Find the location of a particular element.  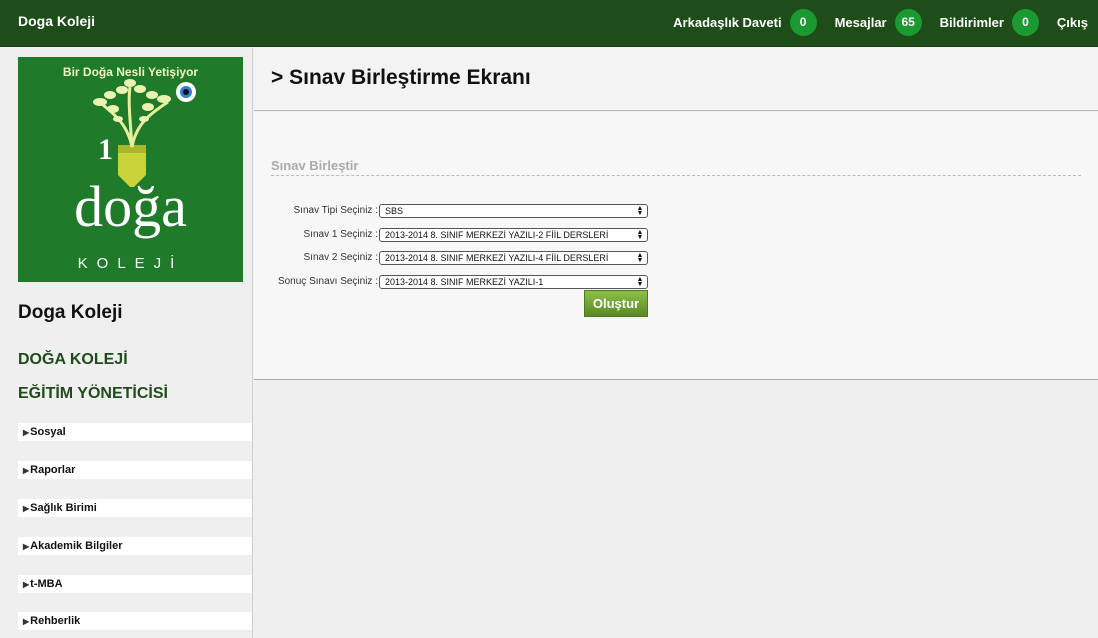

school-logo: Bir Doğa Nesli Yetişiyor 1 doğa KOLEJİ is located at coordinates (130, 169).